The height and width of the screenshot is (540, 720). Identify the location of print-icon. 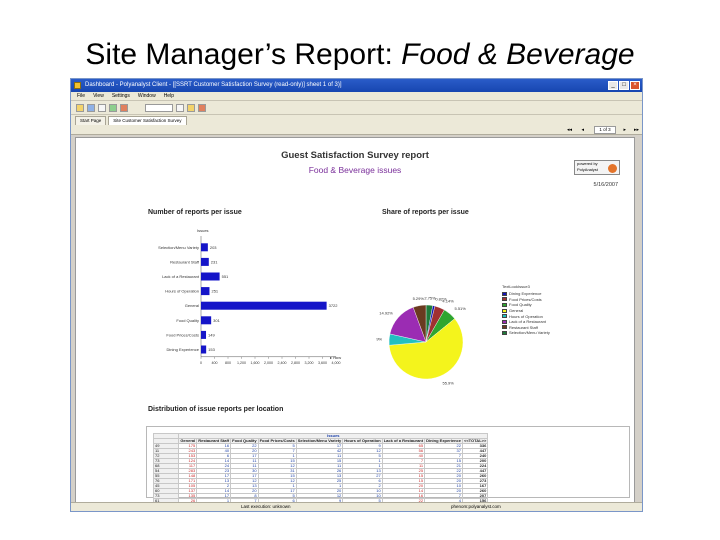
(102, 107).